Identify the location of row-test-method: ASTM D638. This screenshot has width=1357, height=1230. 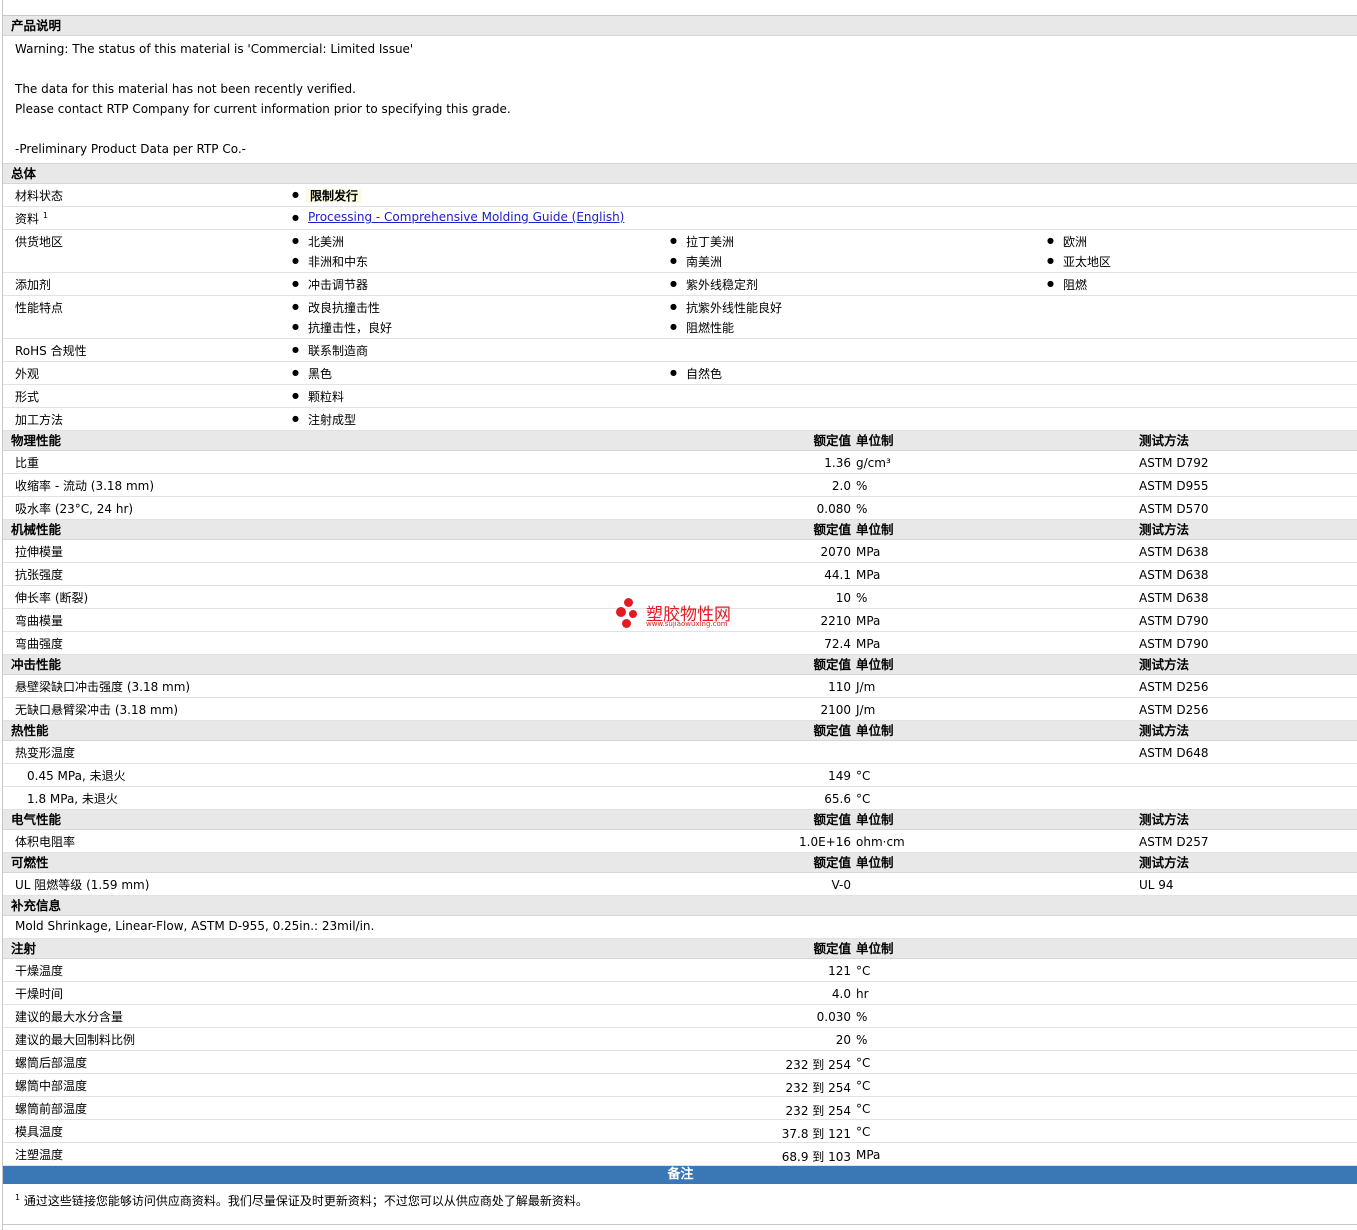
(1174, 575).